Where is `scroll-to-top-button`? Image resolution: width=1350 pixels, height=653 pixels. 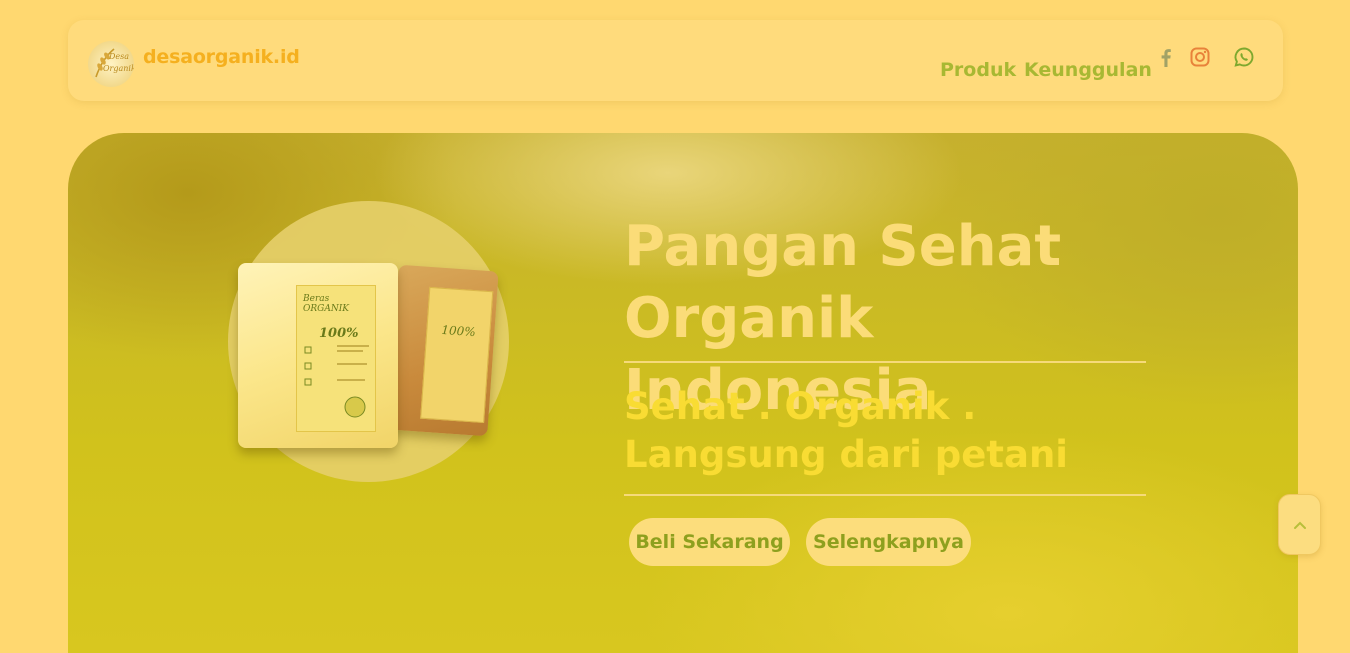
scroll-to-top-button is located at coordinates (1299, 524).